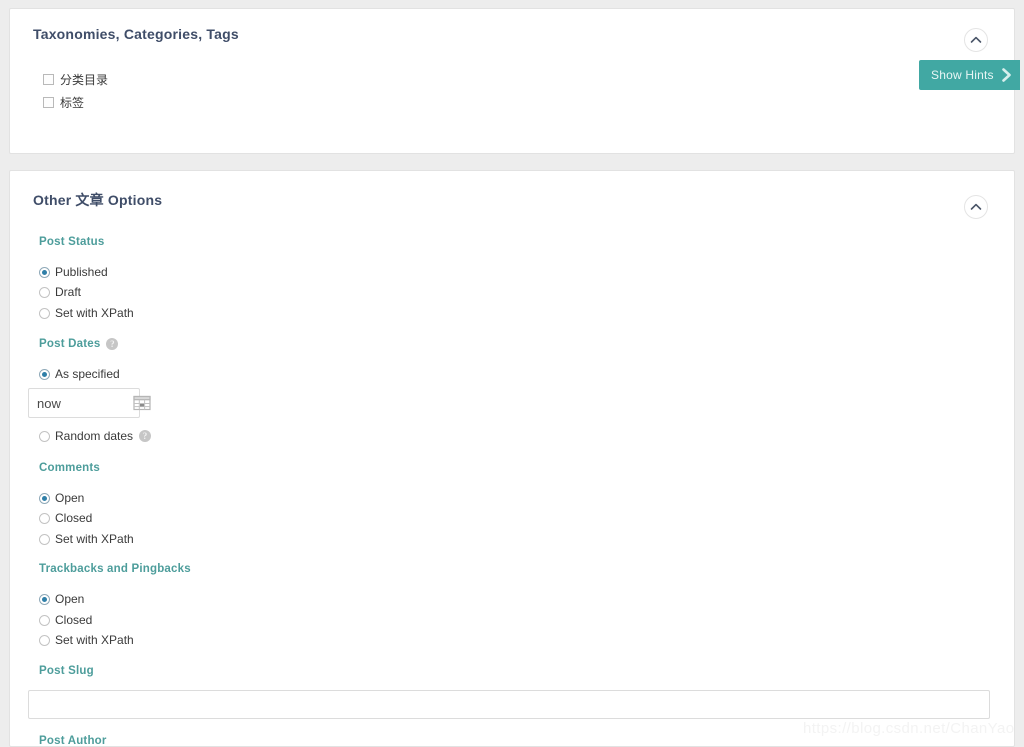 The image size is (1024, 747). What do you see at coordinates (44, 640) in the screenshot?
I see `radio-trackbacks-xpath` at bounding box center [44, 640].